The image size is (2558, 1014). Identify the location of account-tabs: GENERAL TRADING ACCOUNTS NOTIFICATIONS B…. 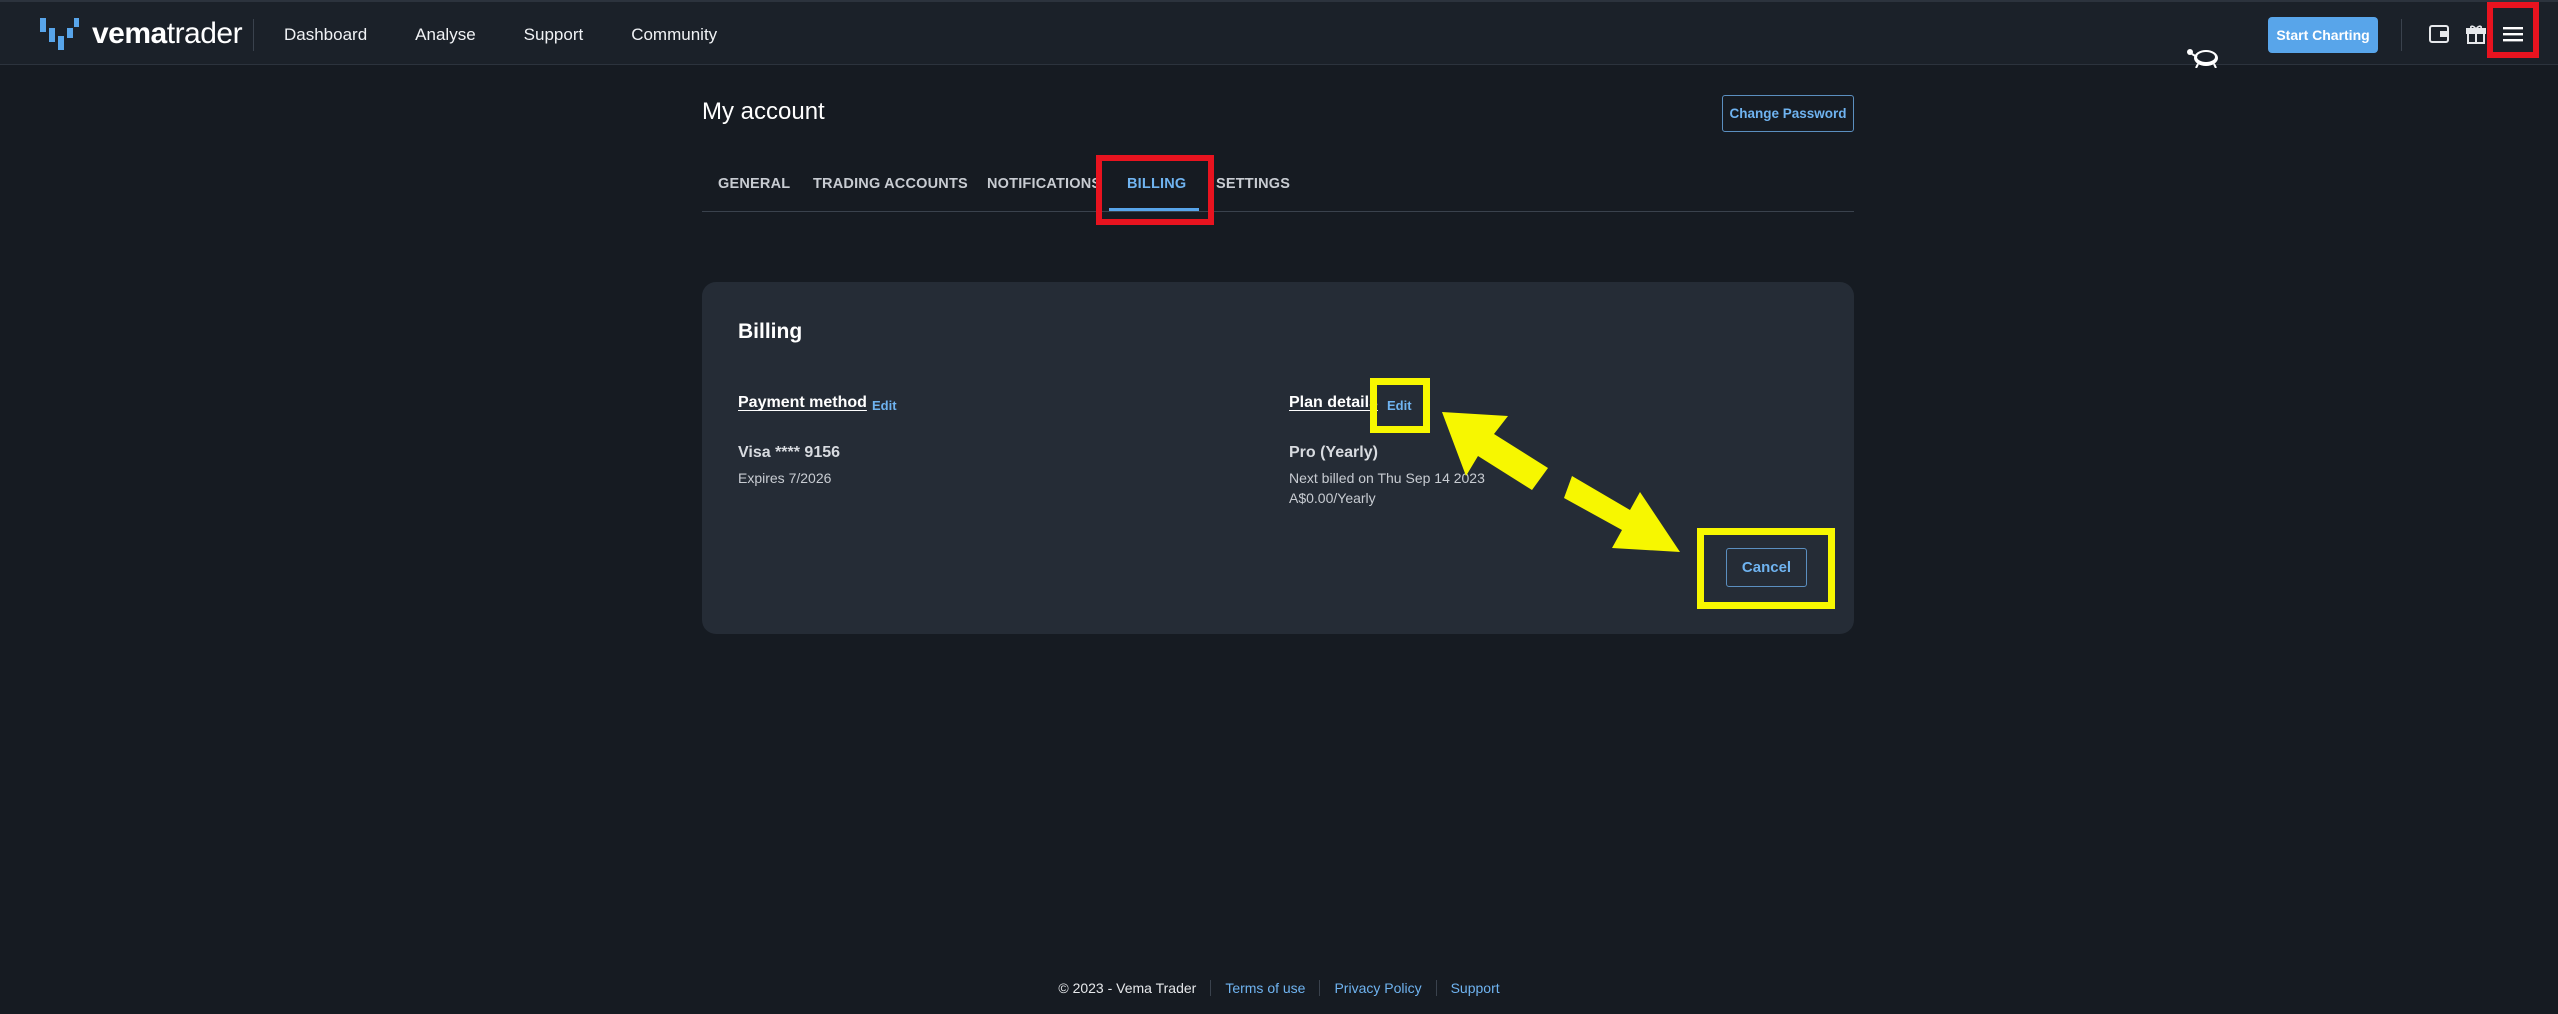
(1278, 186).